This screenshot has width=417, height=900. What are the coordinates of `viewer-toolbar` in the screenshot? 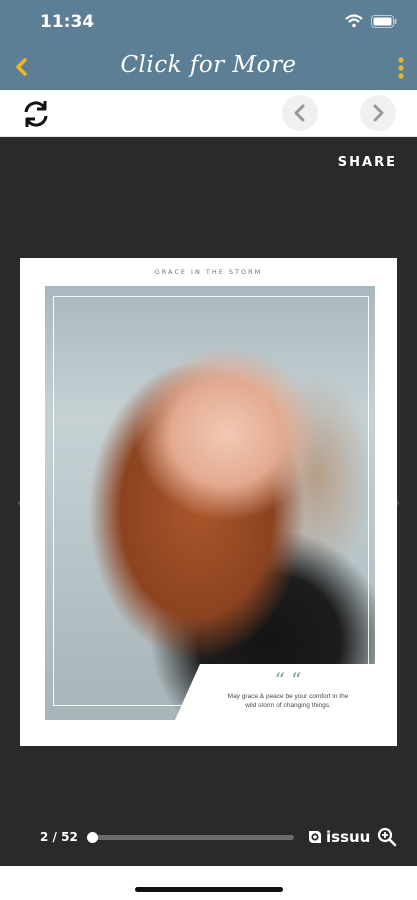 It's located at (208, 113).